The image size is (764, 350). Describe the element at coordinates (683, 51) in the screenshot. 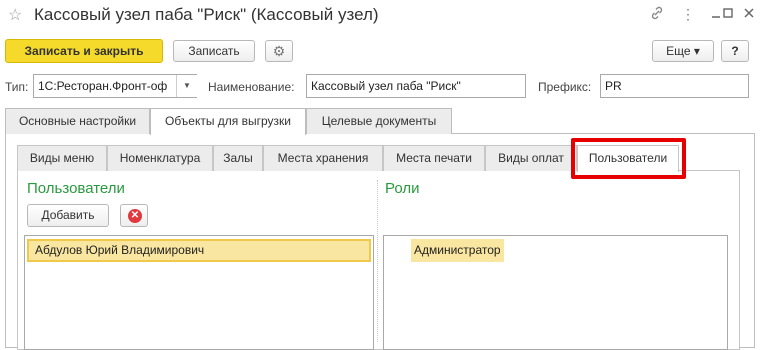

I see `more-button: Еще ▾` at that location.